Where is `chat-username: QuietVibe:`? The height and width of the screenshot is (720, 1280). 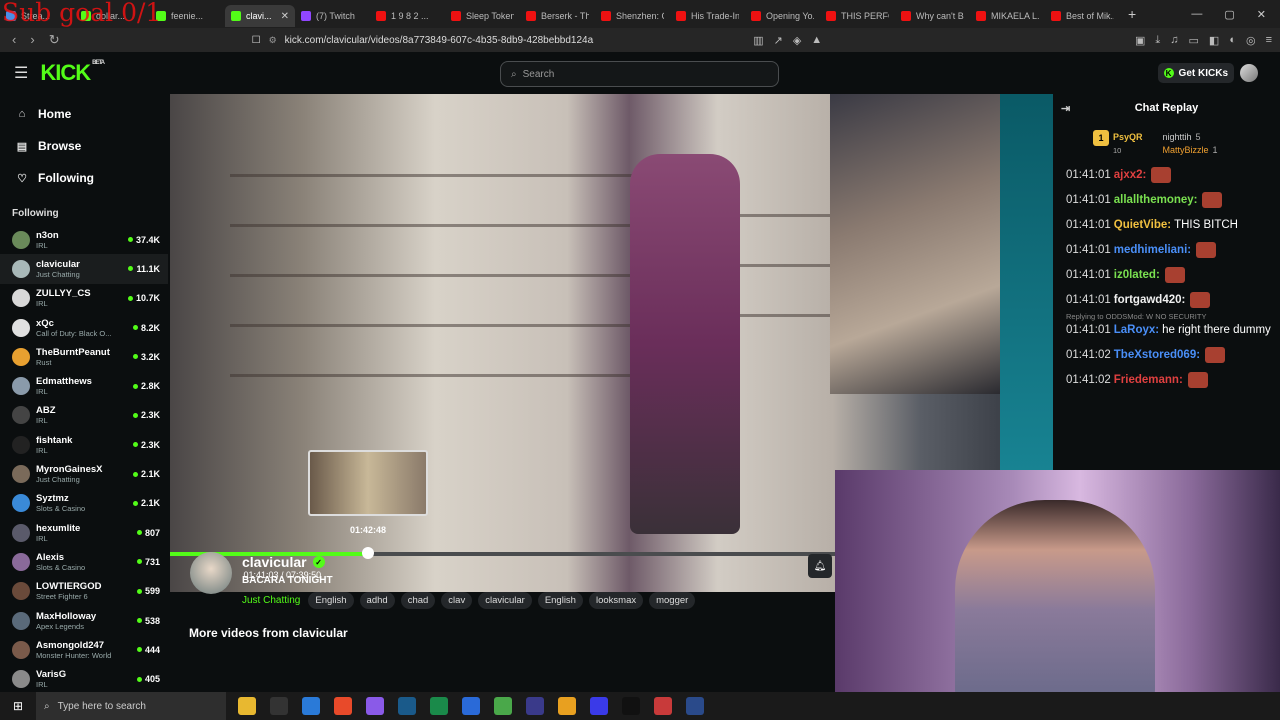 chat-username: QuietVibe: is located at coordinates (1142, 225).